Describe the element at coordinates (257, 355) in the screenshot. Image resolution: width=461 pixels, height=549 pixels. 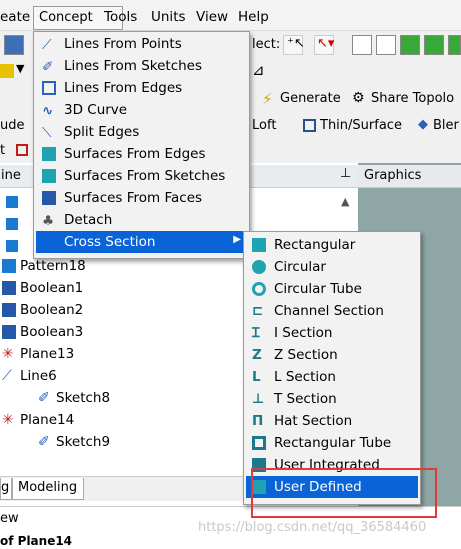
I see `z-section-icon: Z` at that location.